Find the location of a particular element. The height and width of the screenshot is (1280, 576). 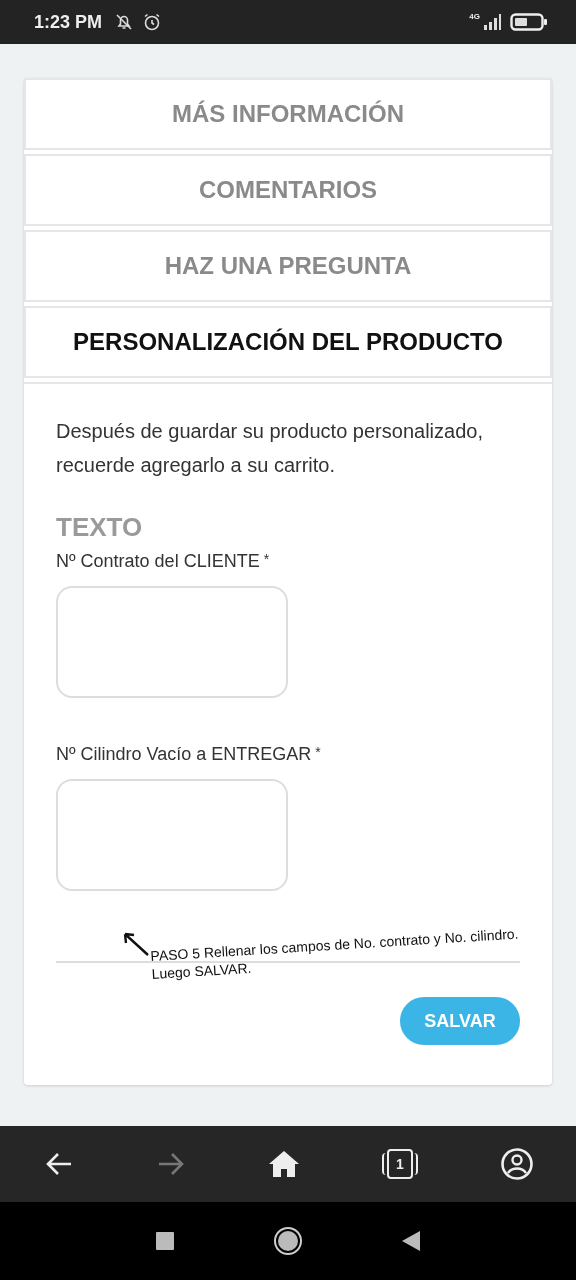

status-time: 1:23 PM is located at coordinates (68, 22).